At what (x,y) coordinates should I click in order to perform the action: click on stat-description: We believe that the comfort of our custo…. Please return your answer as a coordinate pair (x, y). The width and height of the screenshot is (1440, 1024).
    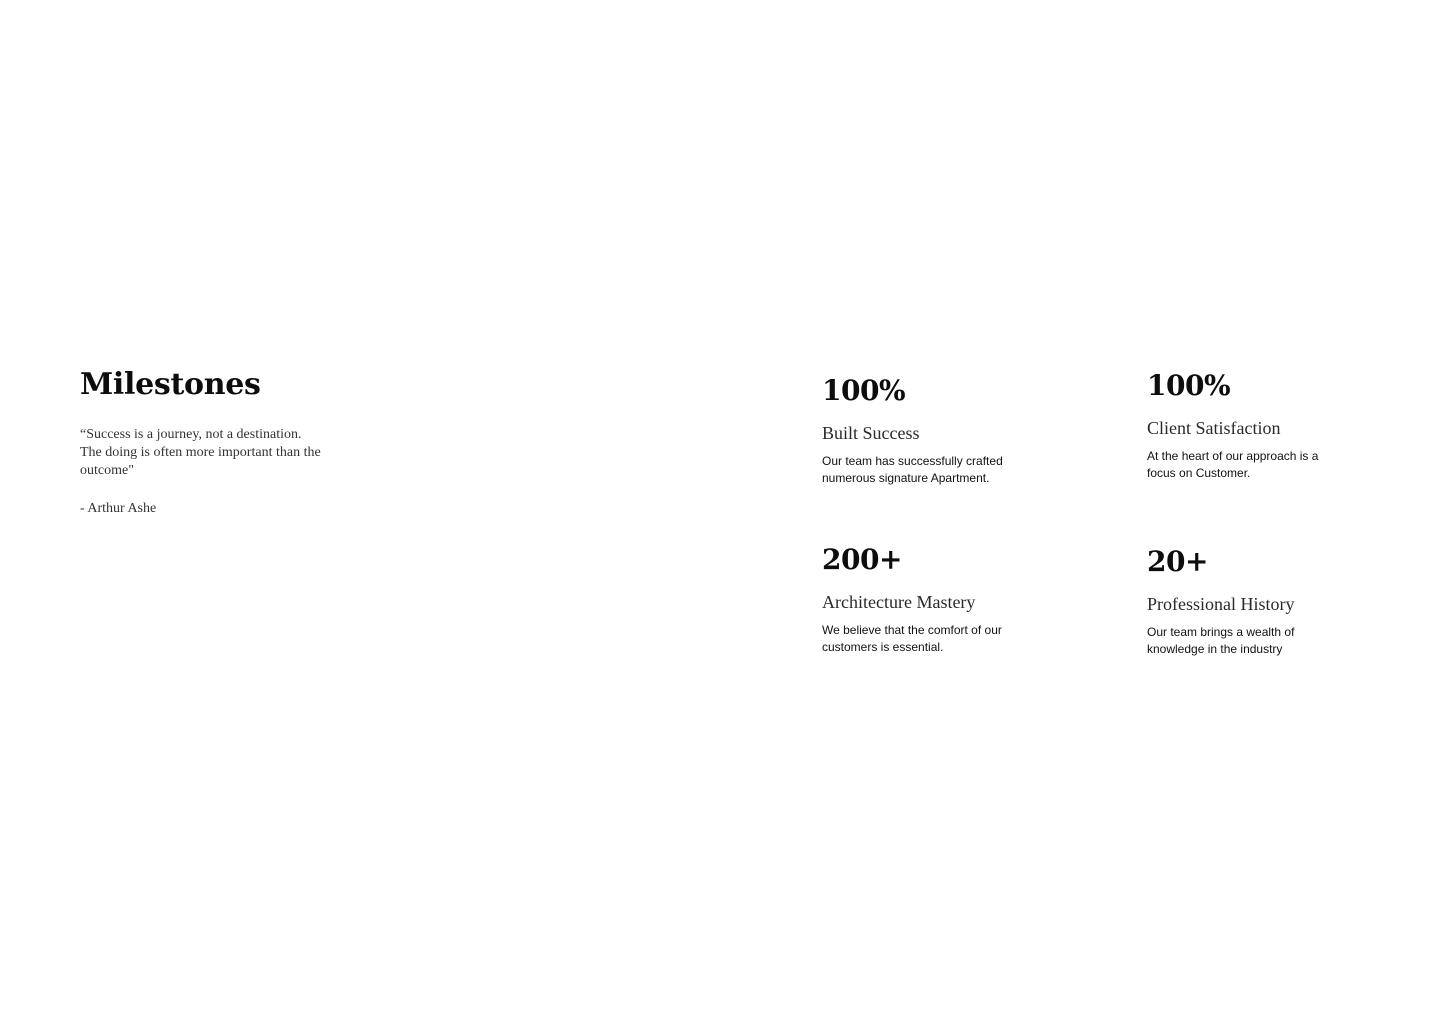
    Looking at the image, I should click on (912, 638).